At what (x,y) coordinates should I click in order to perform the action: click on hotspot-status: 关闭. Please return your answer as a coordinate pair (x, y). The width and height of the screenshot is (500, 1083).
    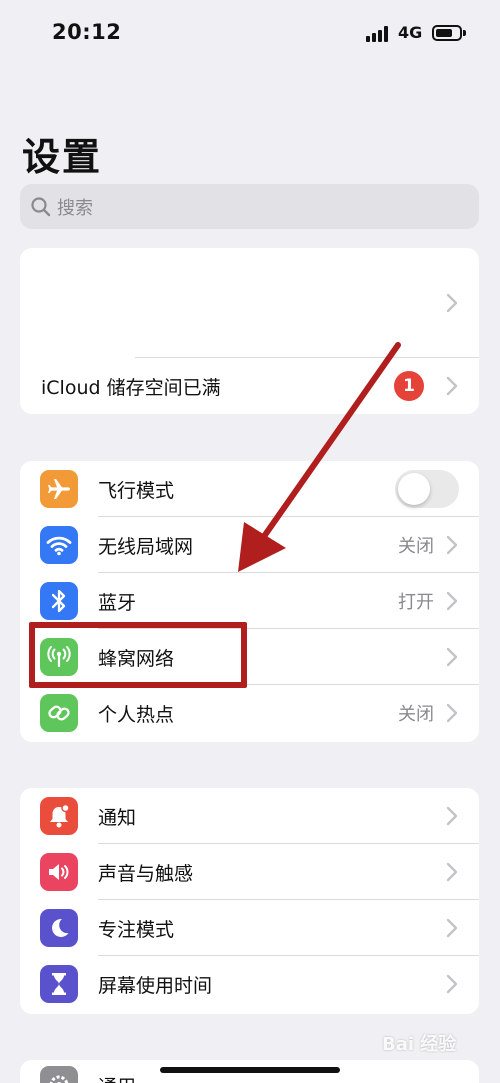
    Looking at the image, I should click on (416, 714).